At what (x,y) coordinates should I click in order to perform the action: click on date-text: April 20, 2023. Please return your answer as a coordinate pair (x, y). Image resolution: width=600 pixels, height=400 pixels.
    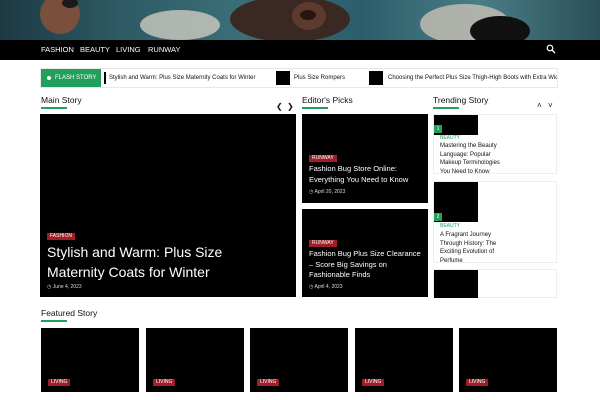
    Looking at the image, I should click on (330, 192).